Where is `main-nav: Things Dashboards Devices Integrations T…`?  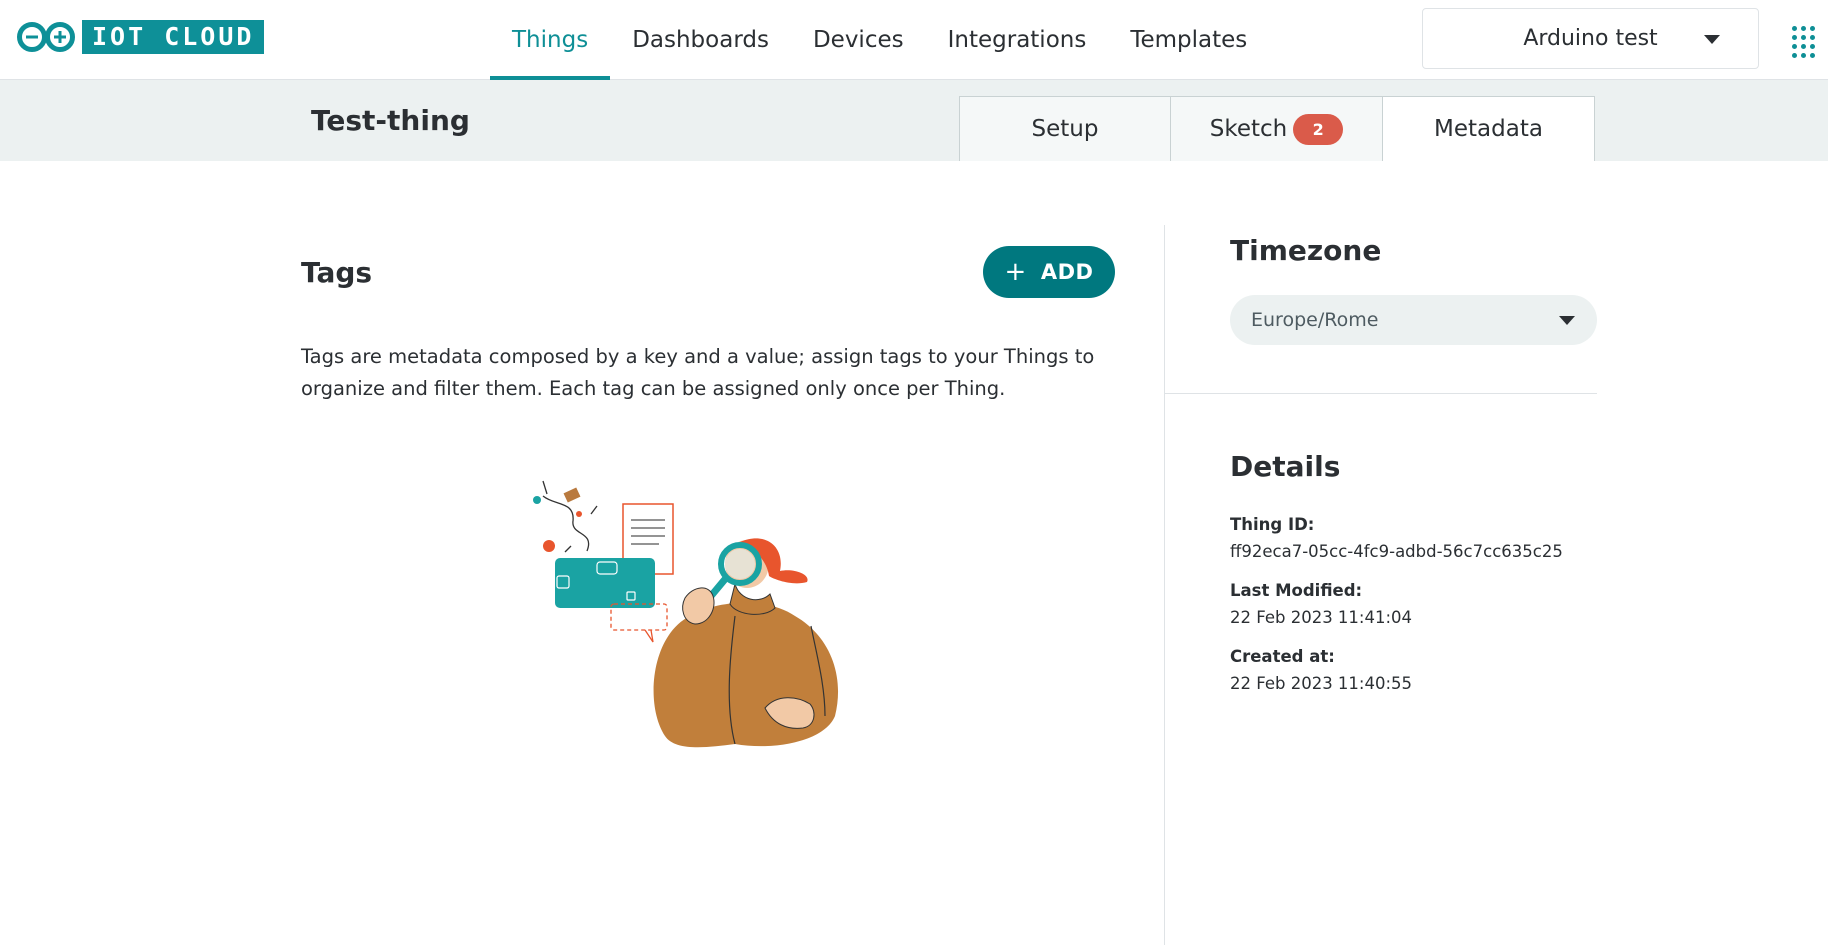
main-nav: Things Dashboards Devices Integrations T… is located at coordinates (879, 40).